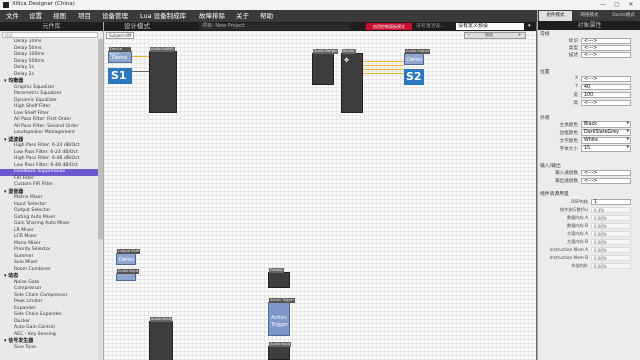  I want to click on description-field: <--->, so click(606, 55).